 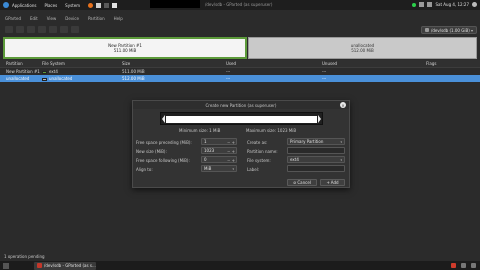 I want to click on taskbar-tray, so click(x=463, y=265).